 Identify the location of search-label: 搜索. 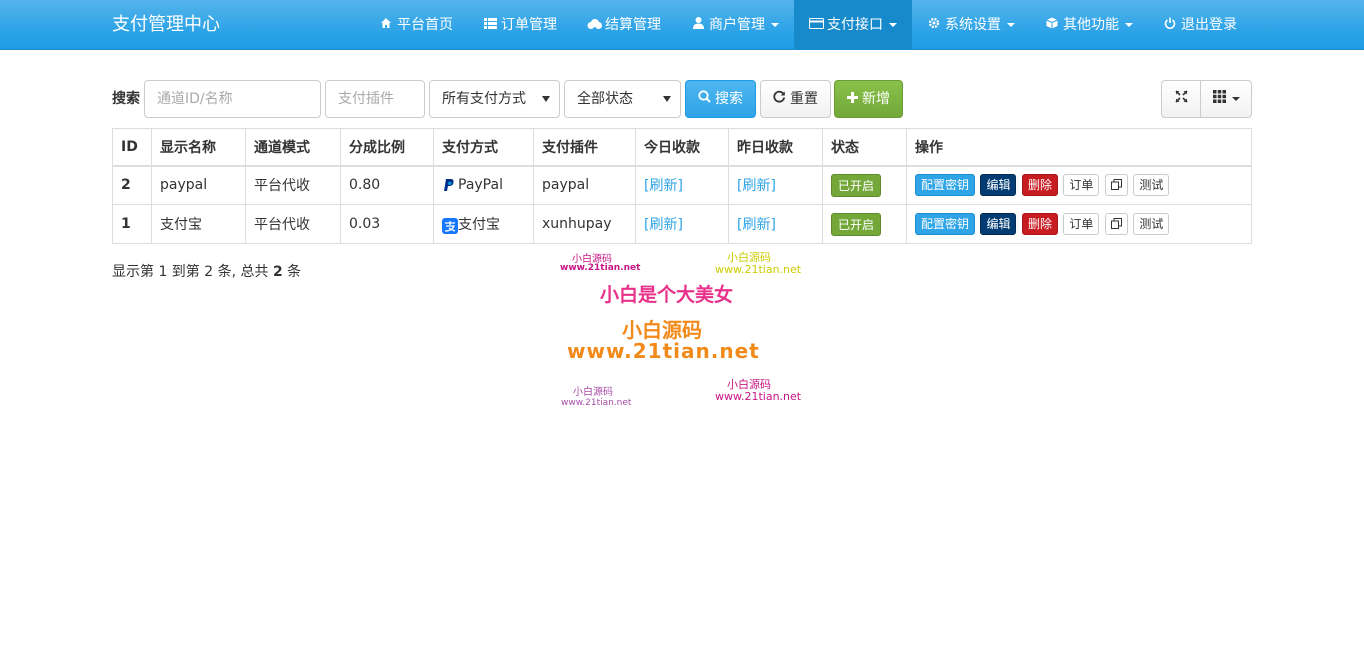
(126, 99).